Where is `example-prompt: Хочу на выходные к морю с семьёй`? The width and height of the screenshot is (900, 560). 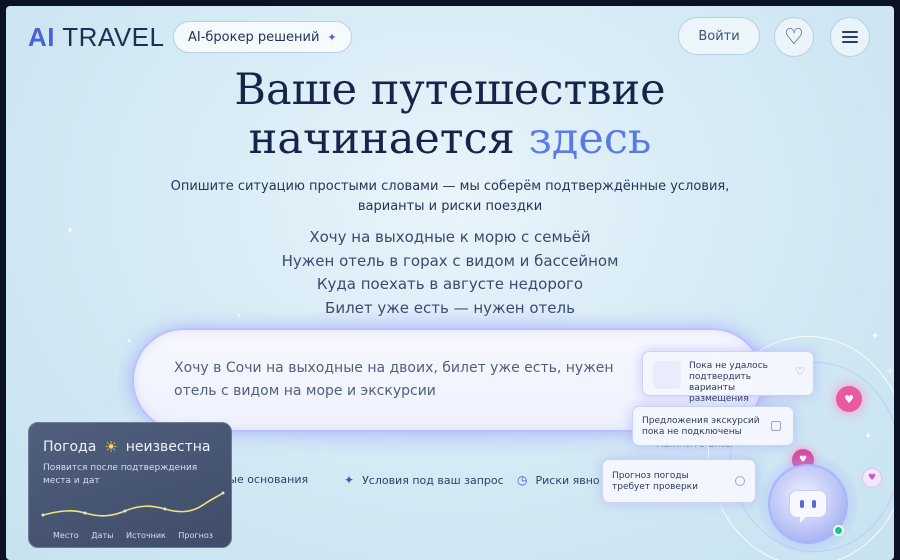
example-prompt: Хочу на выходные к морю с семьёй is located at coordinates (450, 238).